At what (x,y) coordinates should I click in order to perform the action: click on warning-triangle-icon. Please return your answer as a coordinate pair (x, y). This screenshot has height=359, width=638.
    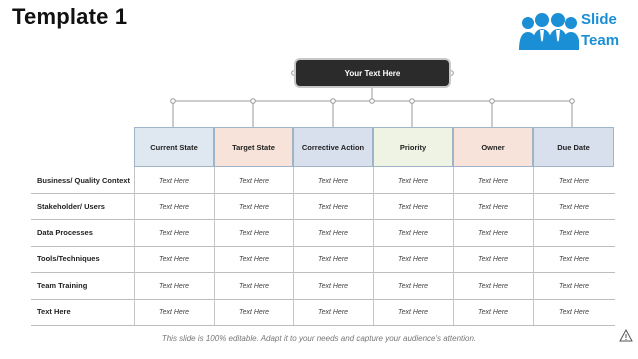
    Looking at the image, I should click on (626, 335).